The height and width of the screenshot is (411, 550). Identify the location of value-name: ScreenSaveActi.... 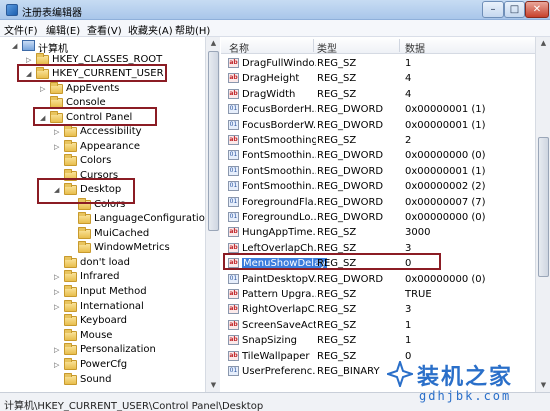
(279, 325).